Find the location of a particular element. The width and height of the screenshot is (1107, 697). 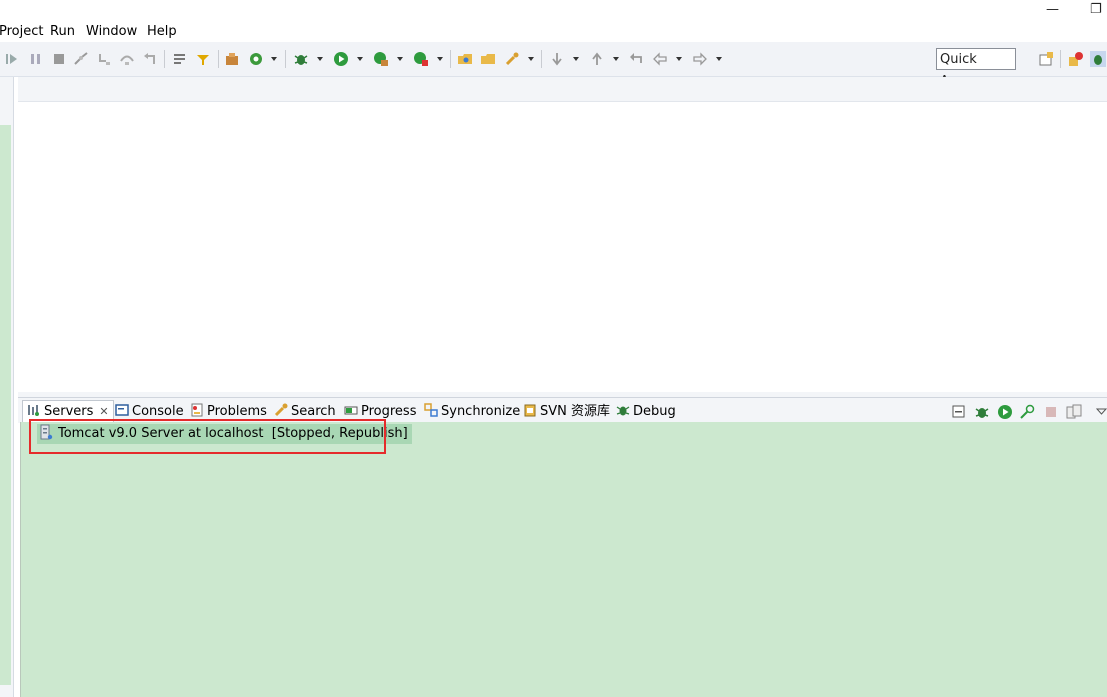

resume-icon is located at coordinates (12, 59).